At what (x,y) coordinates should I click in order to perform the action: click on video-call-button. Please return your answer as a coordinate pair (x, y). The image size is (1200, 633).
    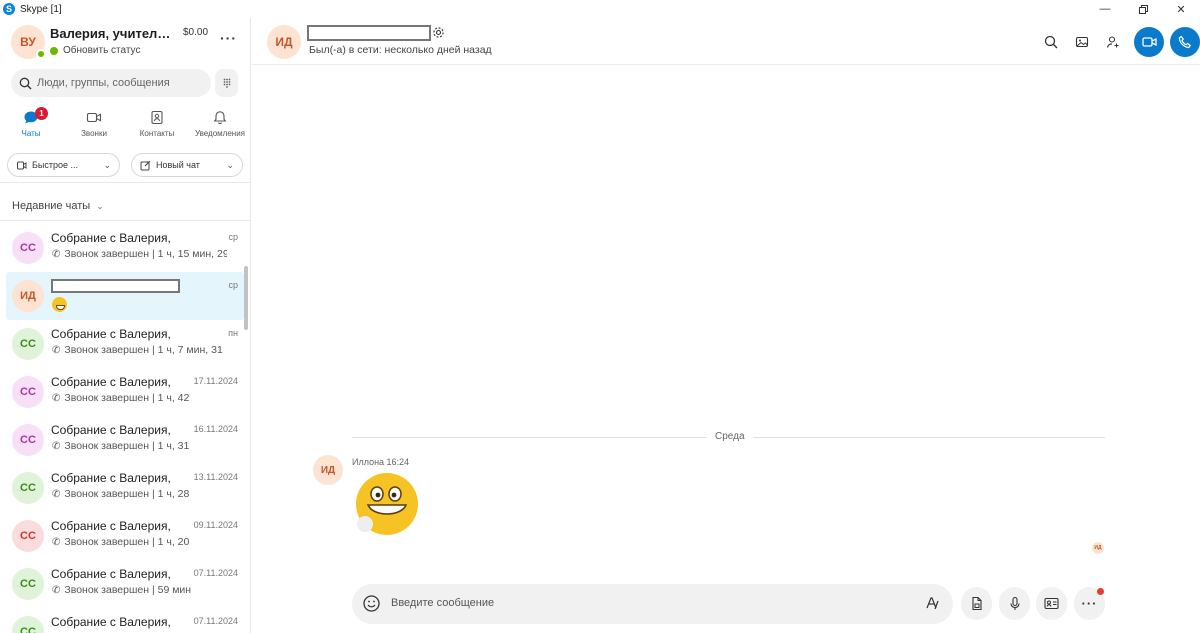
    Looking at the image, I should click on (1149, 42).